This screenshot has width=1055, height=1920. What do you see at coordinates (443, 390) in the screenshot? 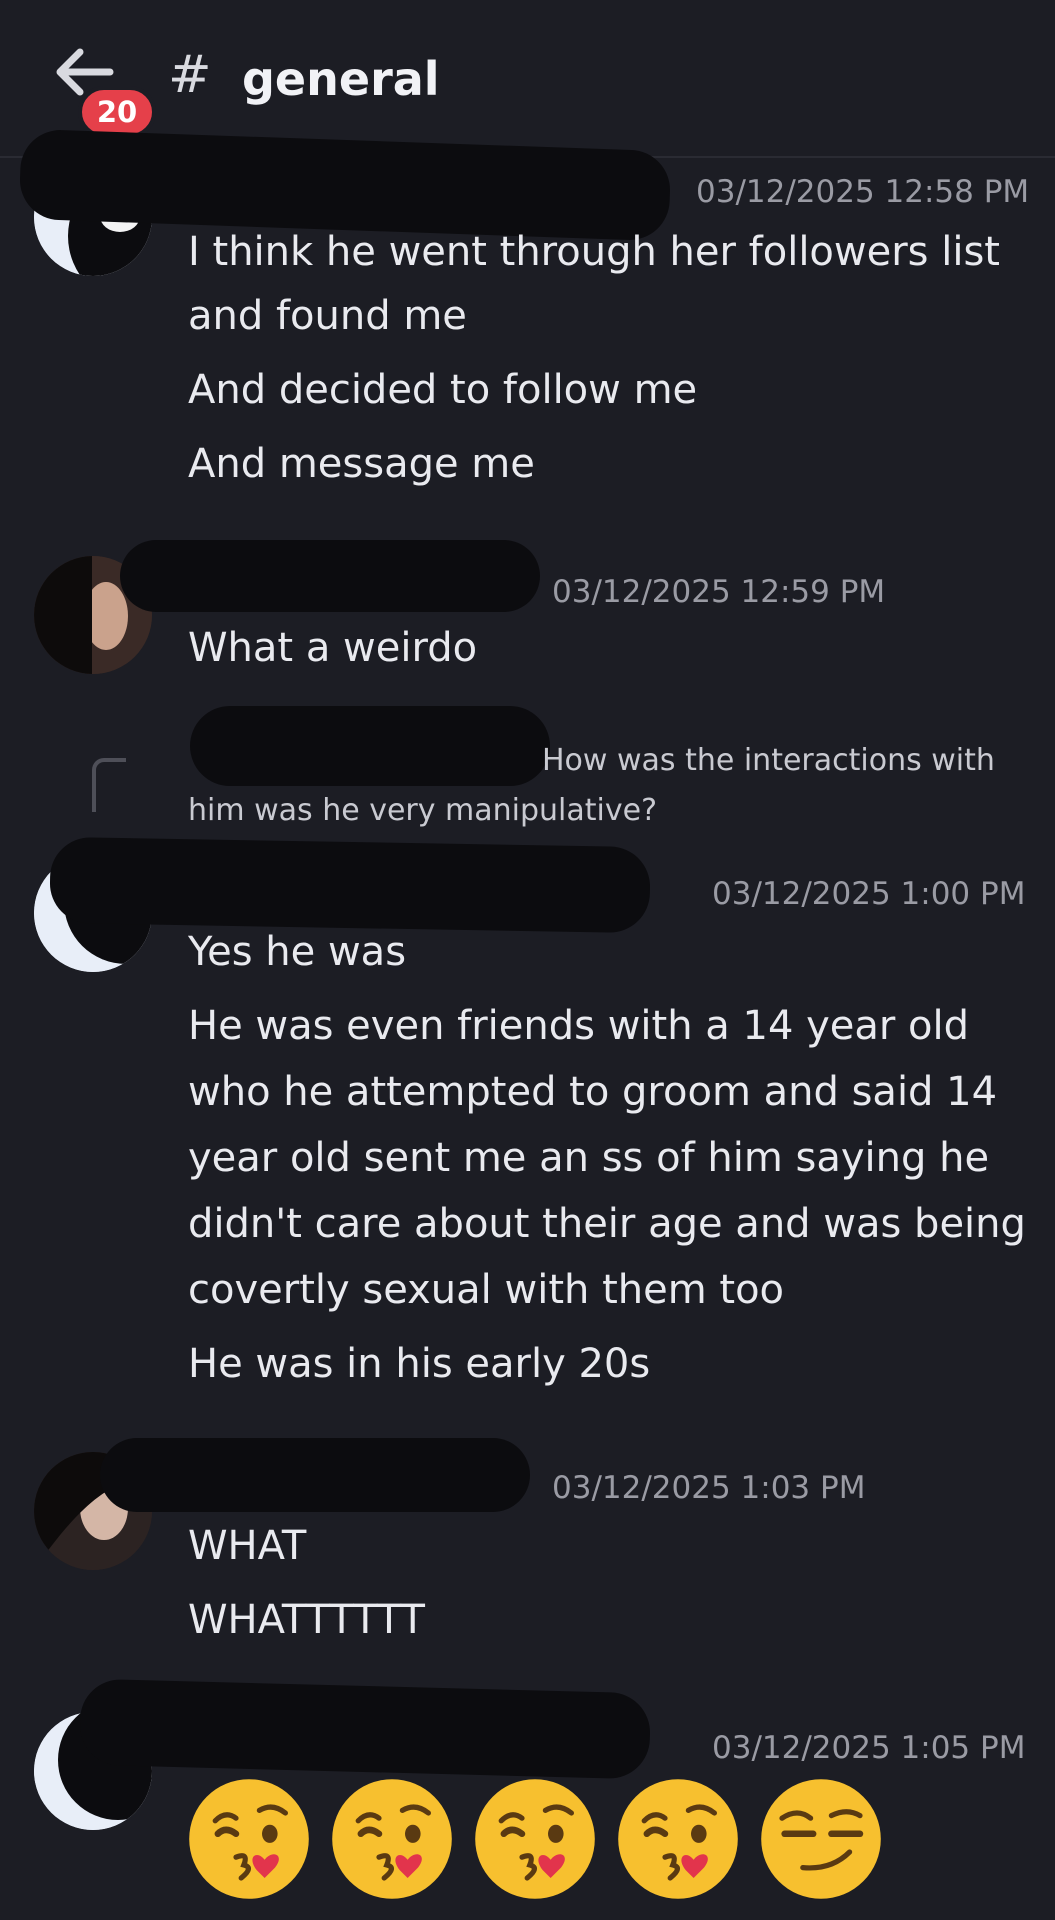
I see `message-text: And decided to follow me` at bounding box center [443, 390].